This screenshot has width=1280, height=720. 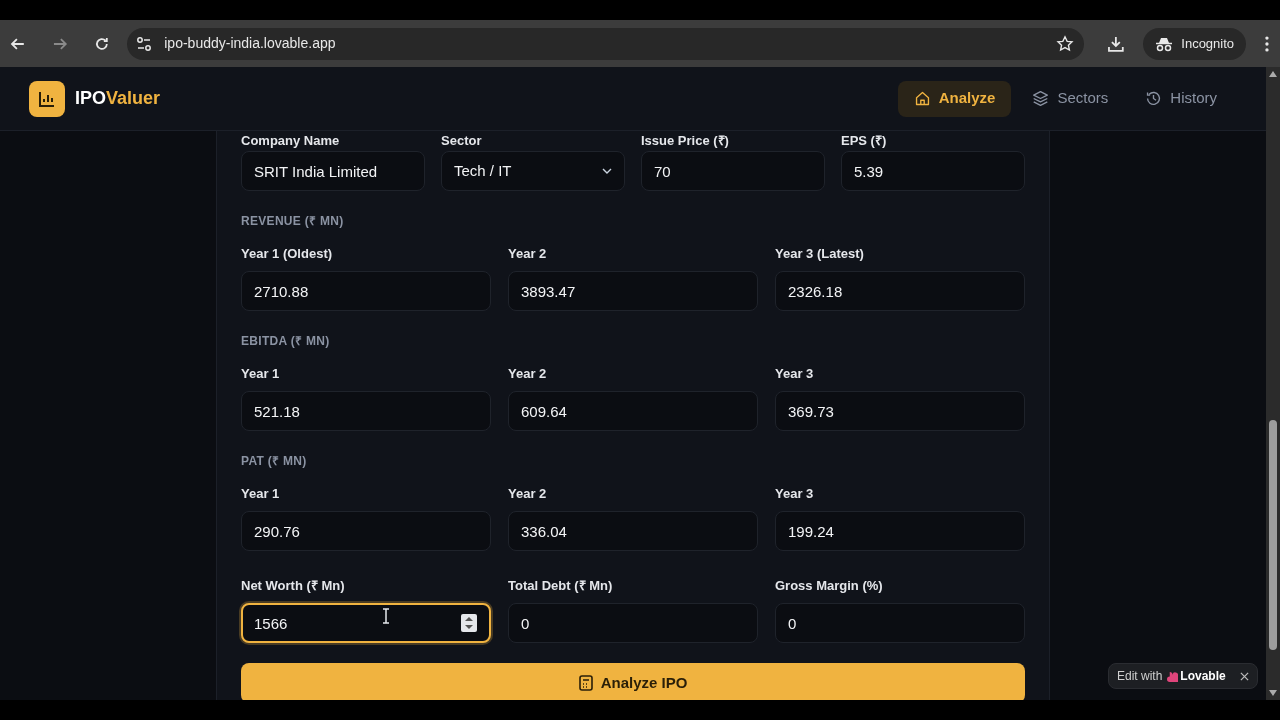 What do you see at coordinates (287, 254) in the screenshot?
I see `field-label: Year 1 (Oldest)` at bounding box center [287, 254].